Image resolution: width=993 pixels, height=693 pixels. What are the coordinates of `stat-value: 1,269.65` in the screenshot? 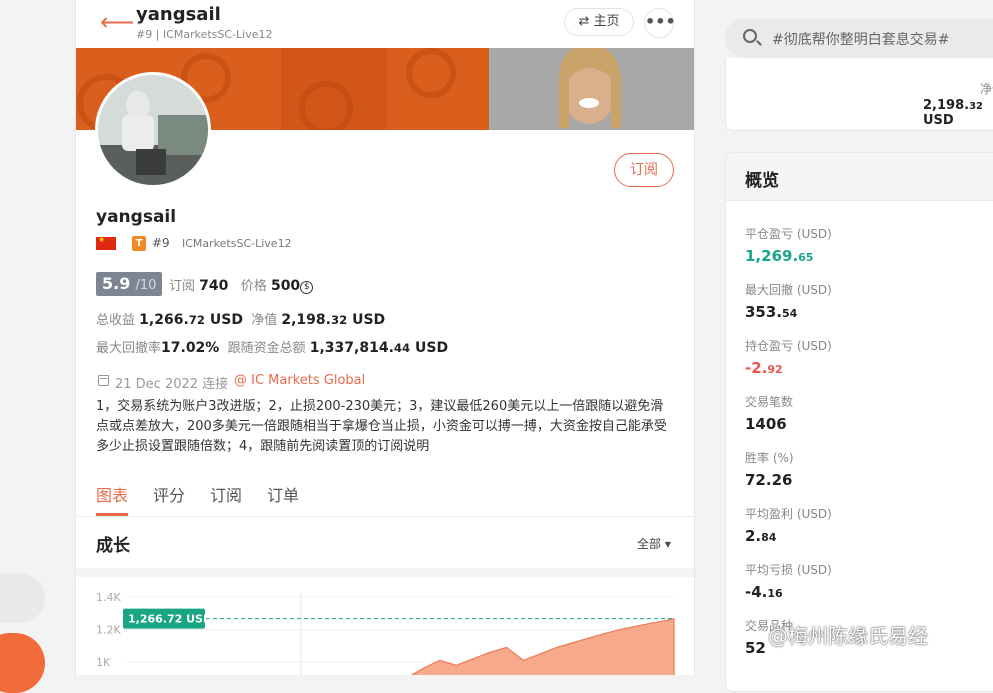 It's located at (779, 256).